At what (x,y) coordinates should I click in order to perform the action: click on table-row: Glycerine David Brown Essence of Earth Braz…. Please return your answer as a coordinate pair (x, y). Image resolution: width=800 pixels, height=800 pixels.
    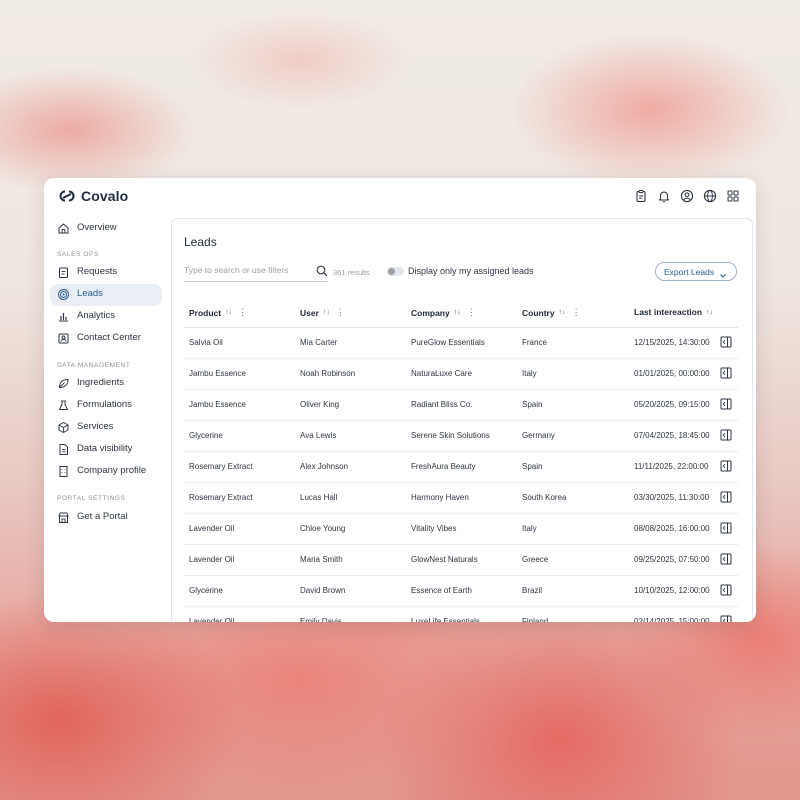
    Looking at the image, I should click on (461, 591).